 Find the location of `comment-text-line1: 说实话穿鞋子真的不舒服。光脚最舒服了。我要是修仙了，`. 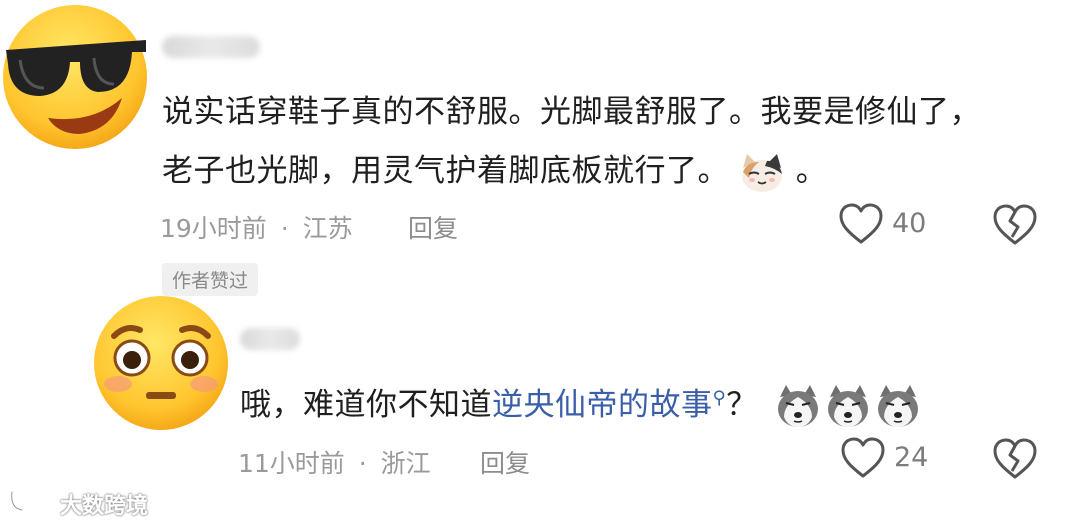

comment-text-line1: 说实话穿鞋子真的不舒服。光脚最舒服了。我要是修仙了， is located at coordinates (571, 112).